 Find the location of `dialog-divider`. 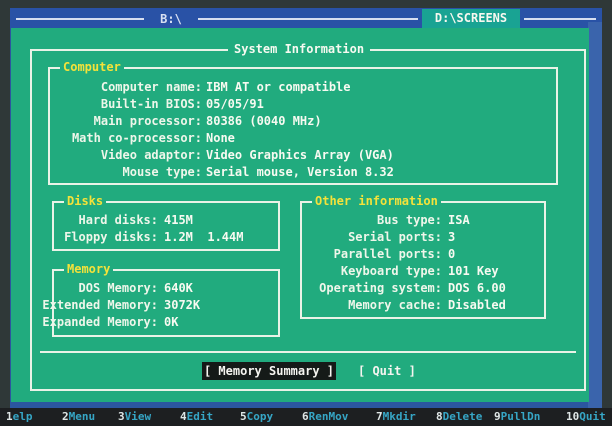

dialog-divider is located at coordinates (308, 352).